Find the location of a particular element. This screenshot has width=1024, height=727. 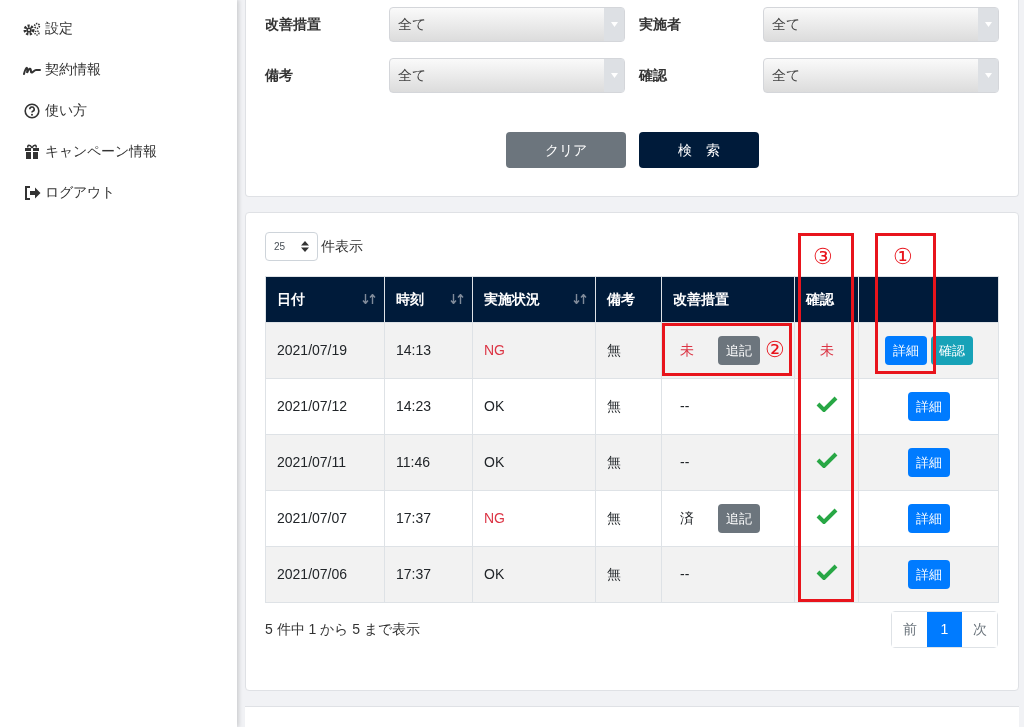

date-cell: 2021/07/06 is located at coordinates (312, 574).